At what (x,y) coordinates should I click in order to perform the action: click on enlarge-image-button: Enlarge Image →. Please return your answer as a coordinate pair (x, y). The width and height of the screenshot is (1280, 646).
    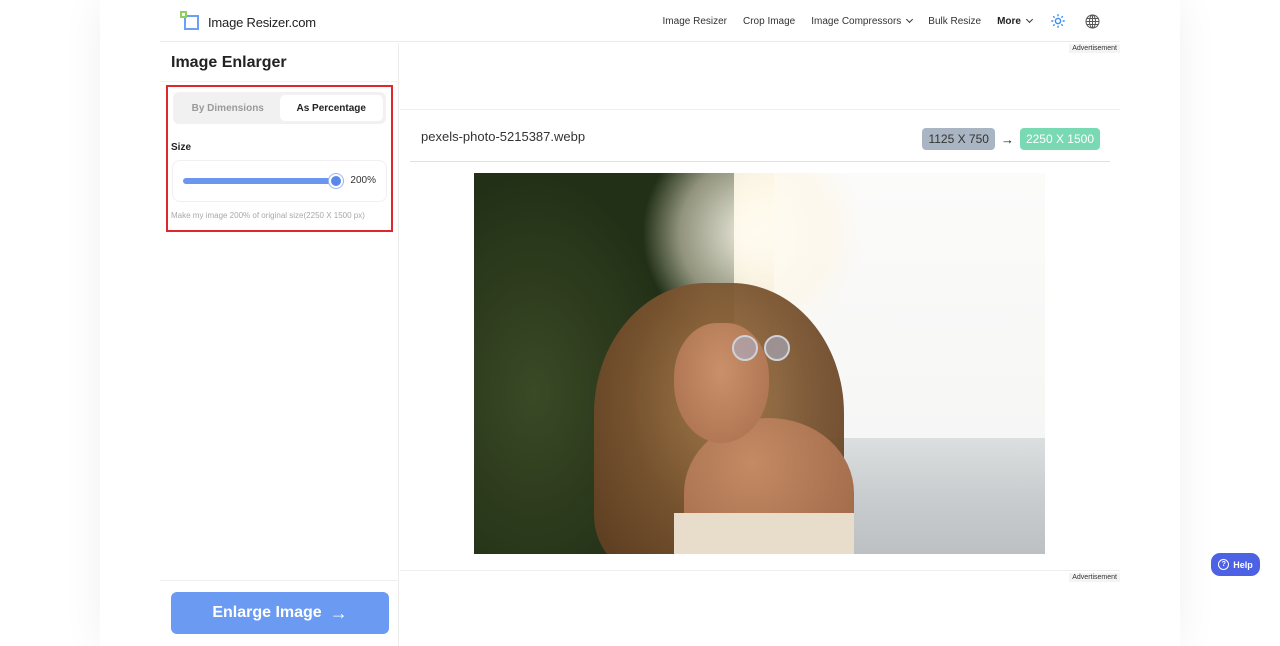
    Looking at the image, I should click on (280, 613).